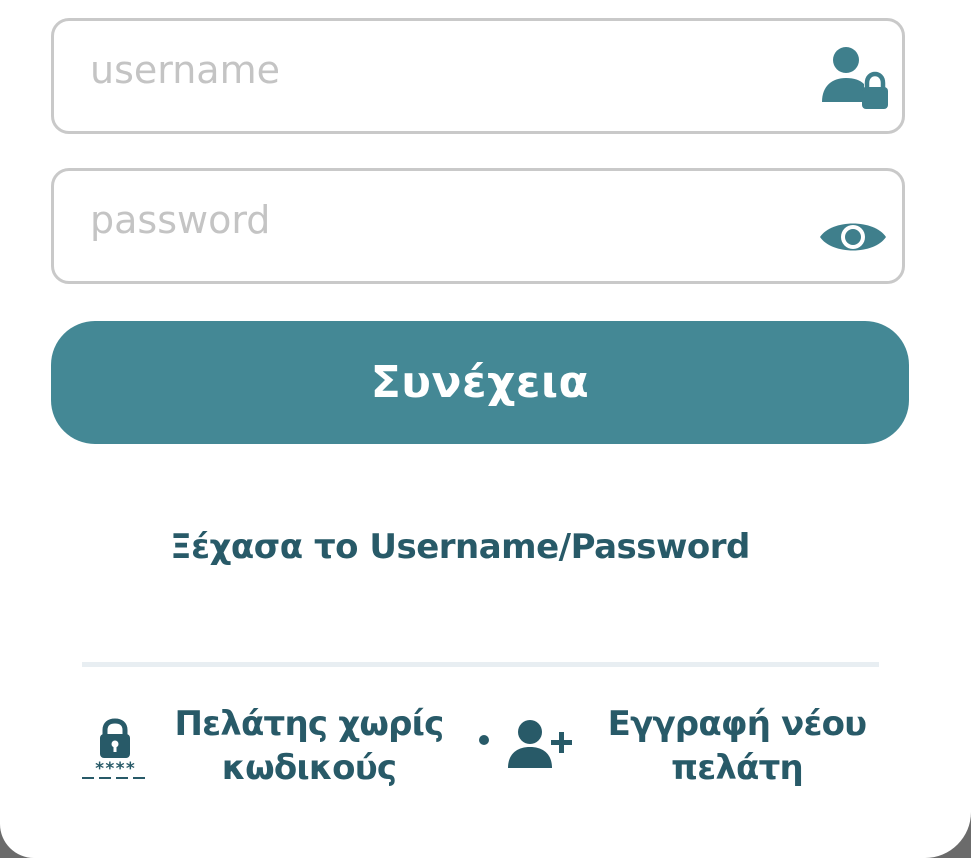 This screenshot has height=858, width=971. I want to click on lock-stars-icon: ****, so click(115, 748).